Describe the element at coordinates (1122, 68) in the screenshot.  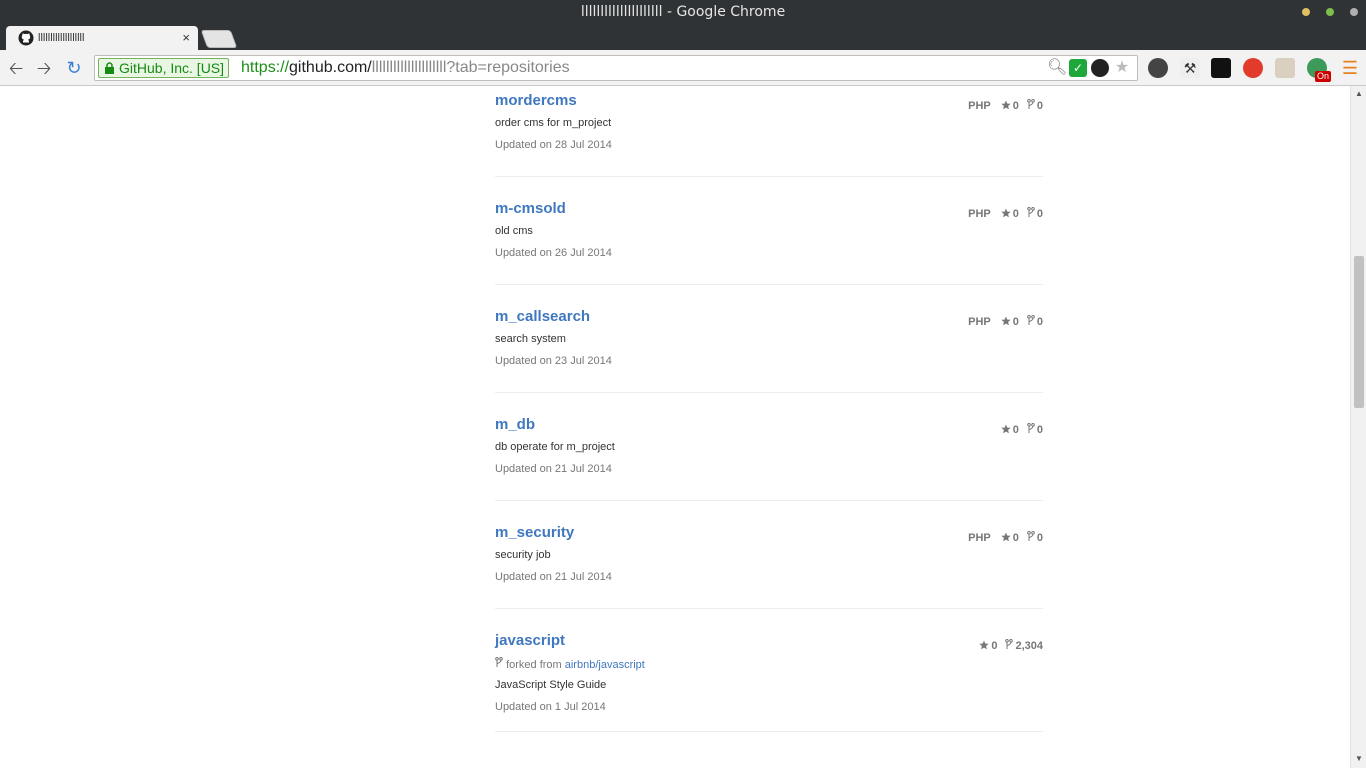
I see `bookmark-star-icon: ★` at that location.